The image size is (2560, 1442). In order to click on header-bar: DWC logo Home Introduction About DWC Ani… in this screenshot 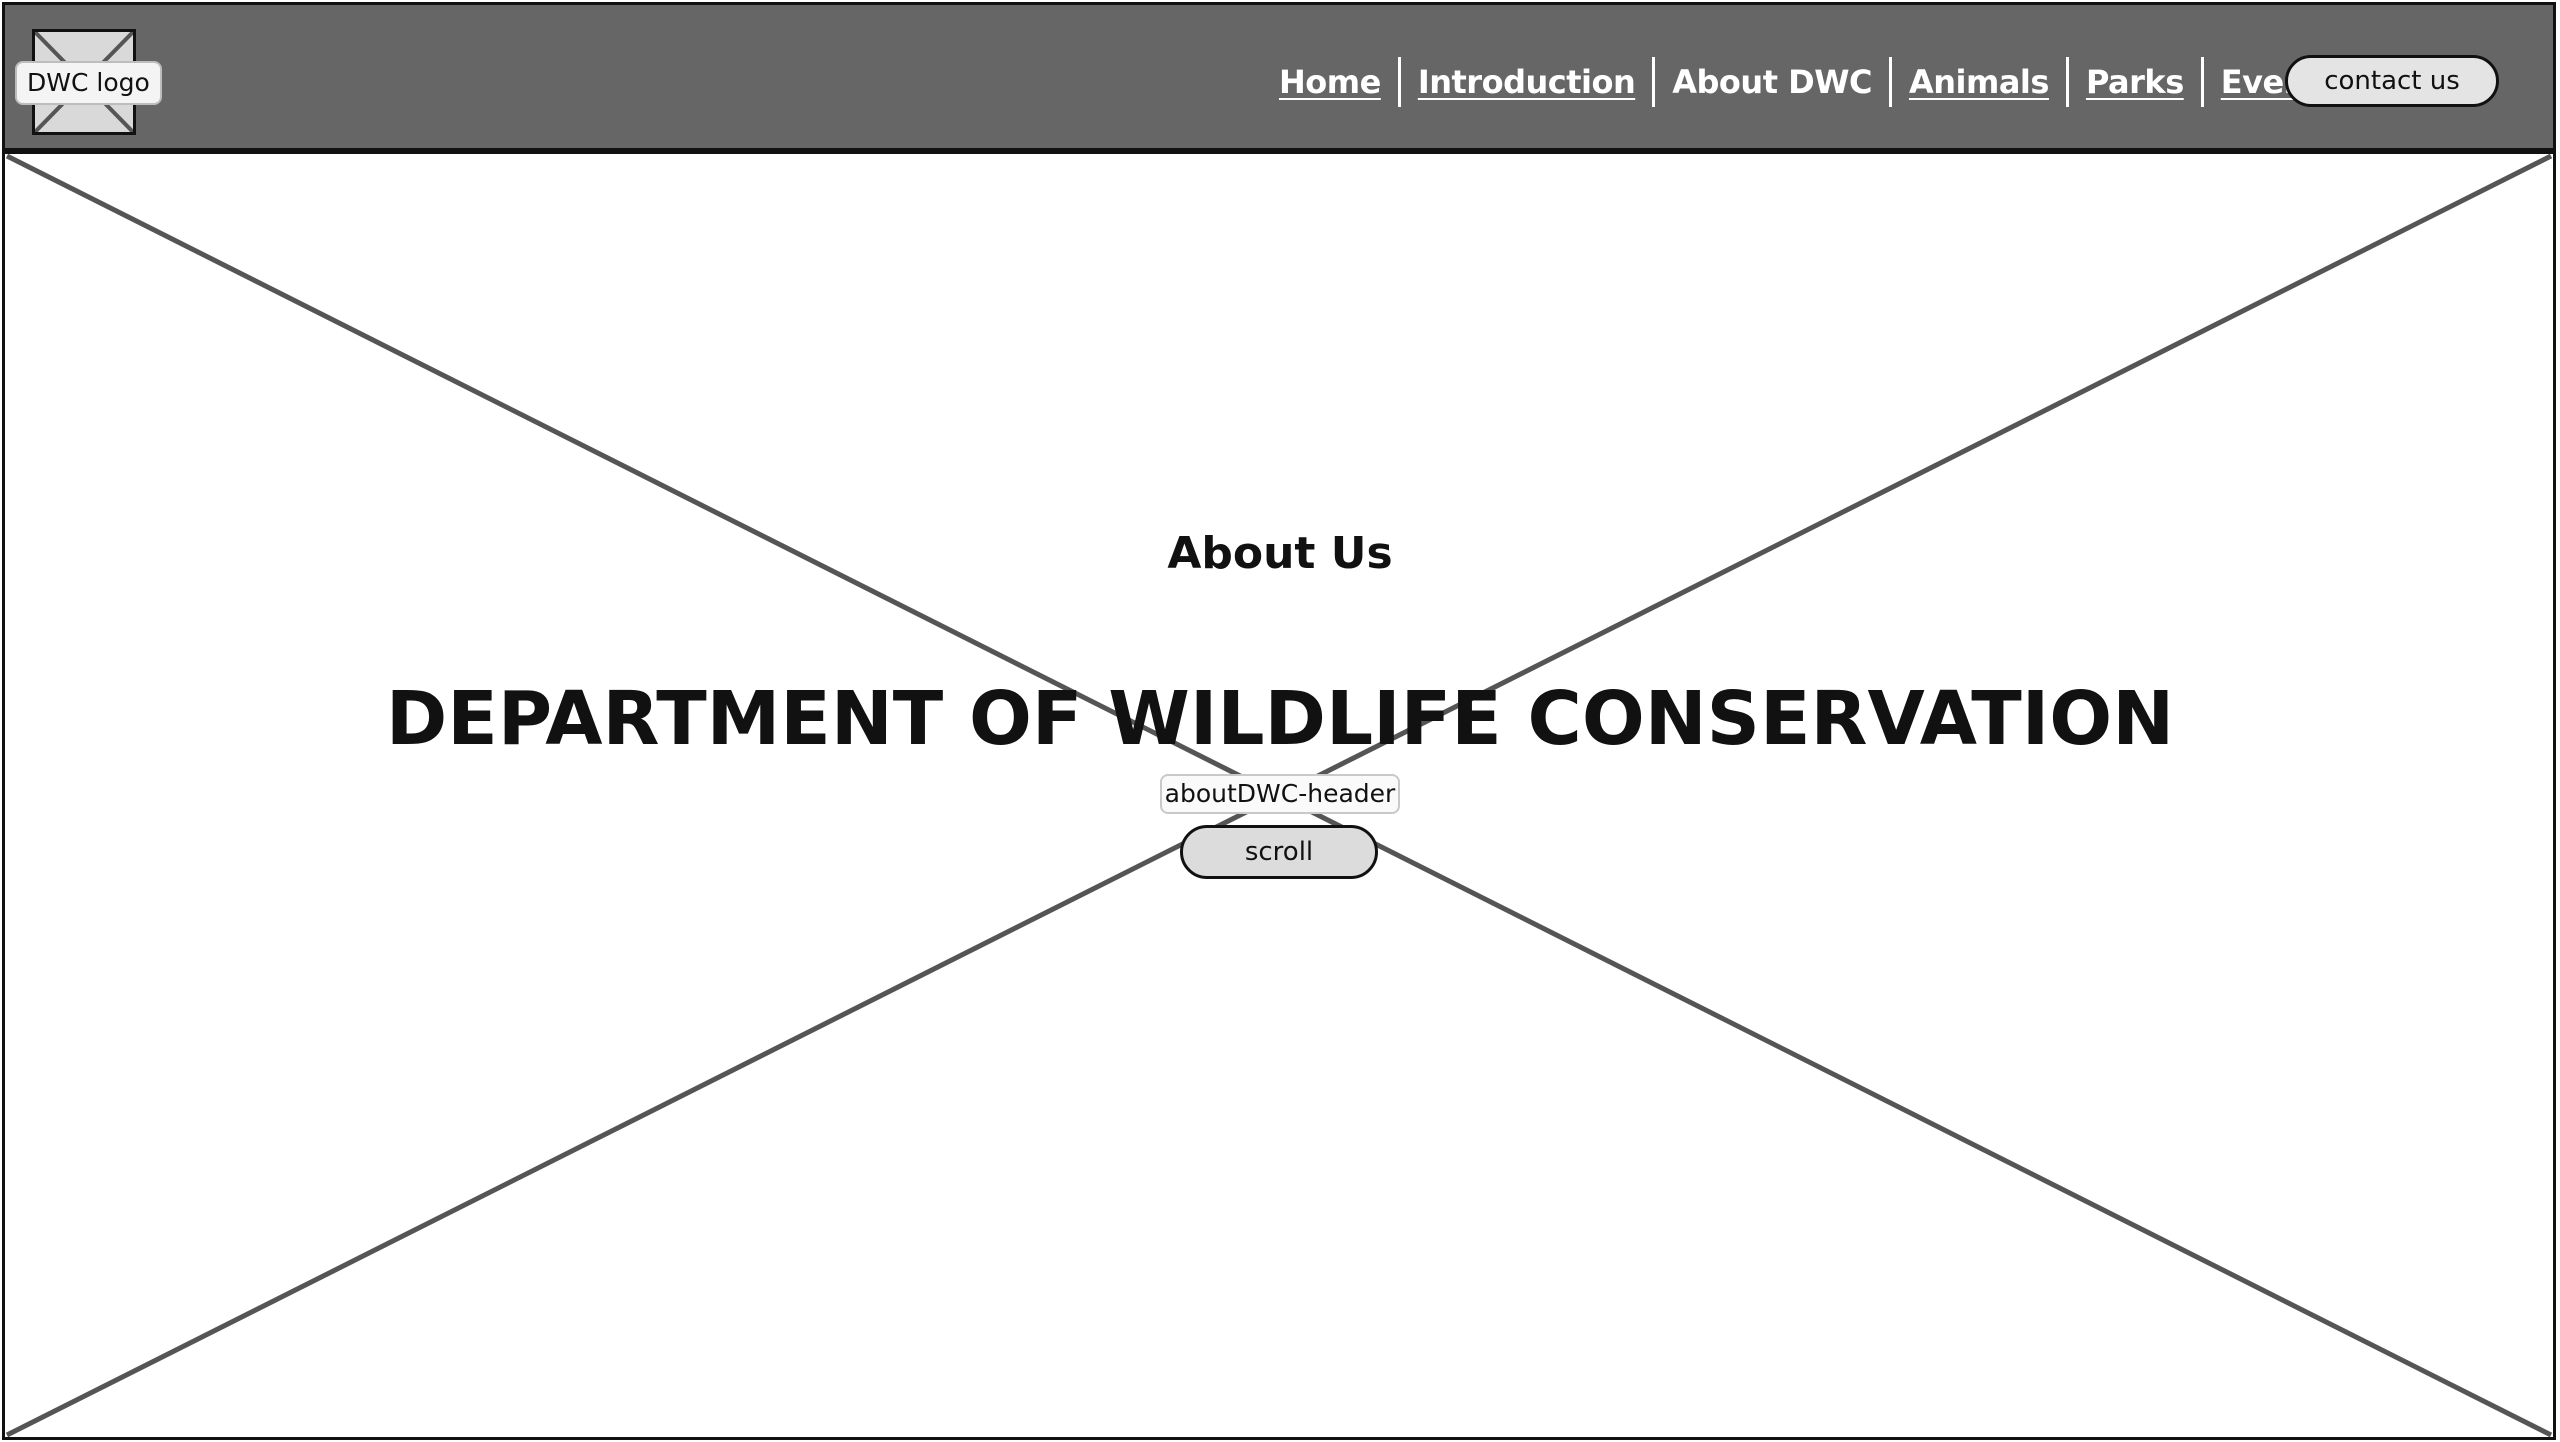, I will do `click(1279, 76)`.